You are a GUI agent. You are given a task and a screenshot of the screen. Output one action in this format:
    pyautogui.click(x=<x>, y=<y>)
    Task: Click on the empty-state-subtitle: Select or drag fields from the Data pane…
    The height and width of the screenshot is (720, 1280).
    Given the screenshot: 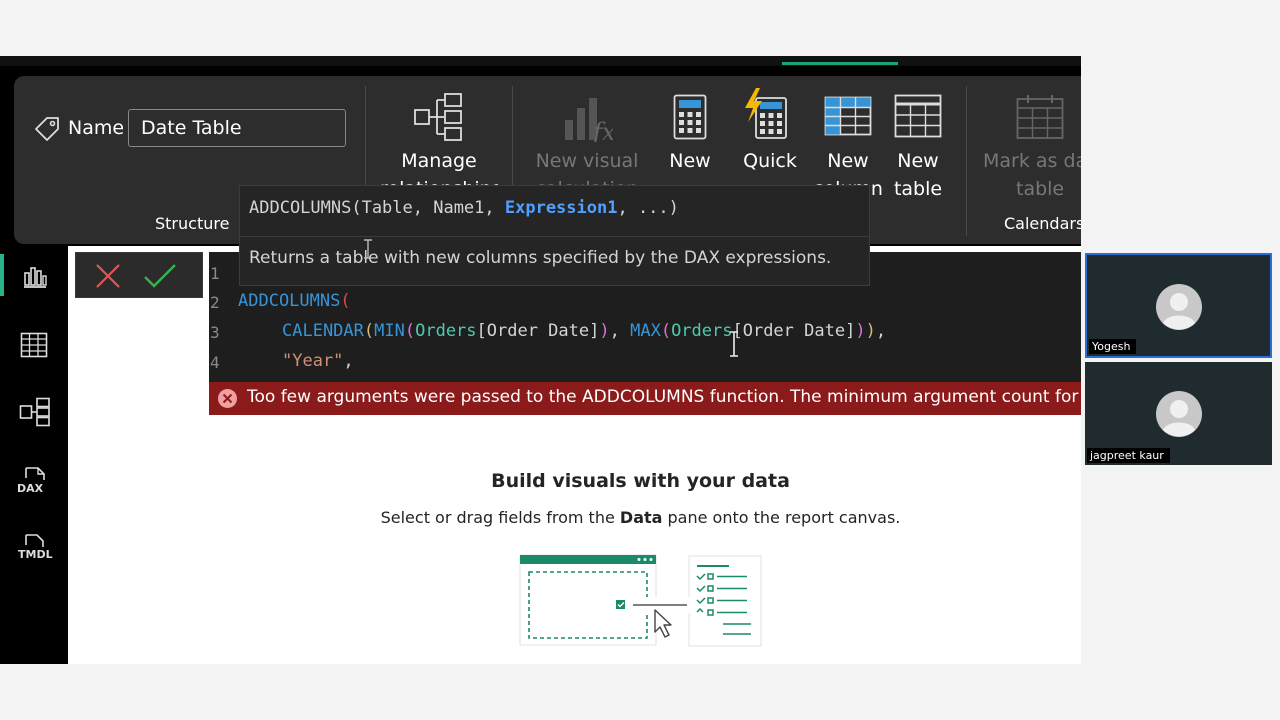 What is the action you would take?
    pyautogui.click(x=640, y=517)
    